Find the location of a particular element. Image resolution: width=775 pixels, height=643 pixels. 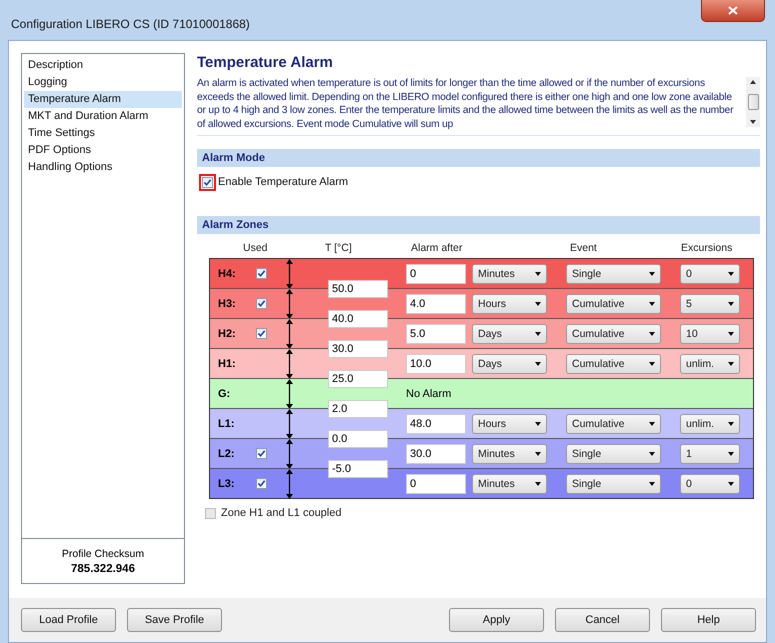

dialog-button: Cancel is located at coordinates (602, 620).